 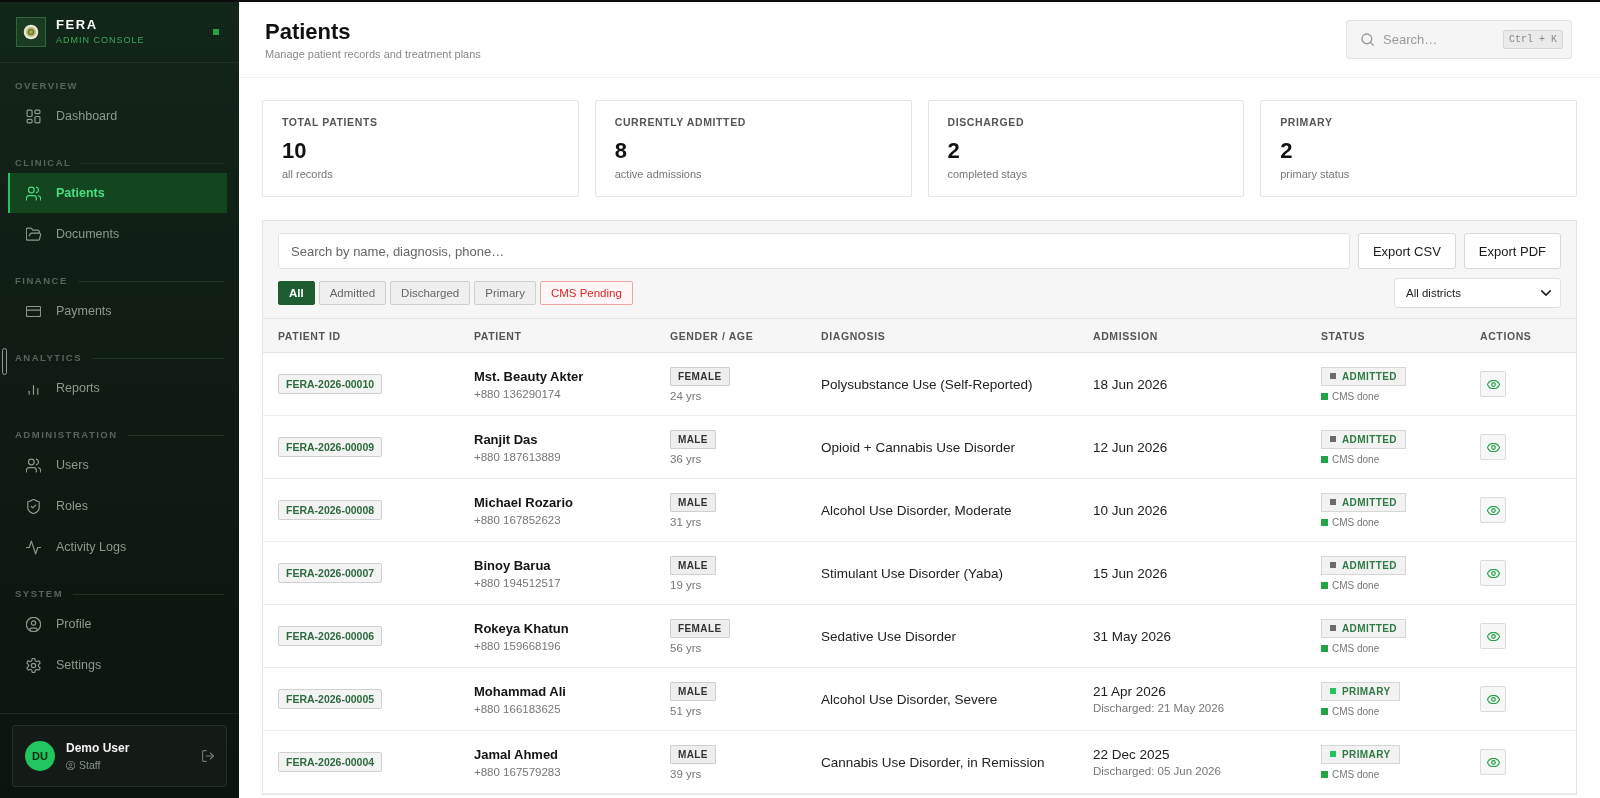 I want to click on nav-item: Patients, so click(x=117, y=193).